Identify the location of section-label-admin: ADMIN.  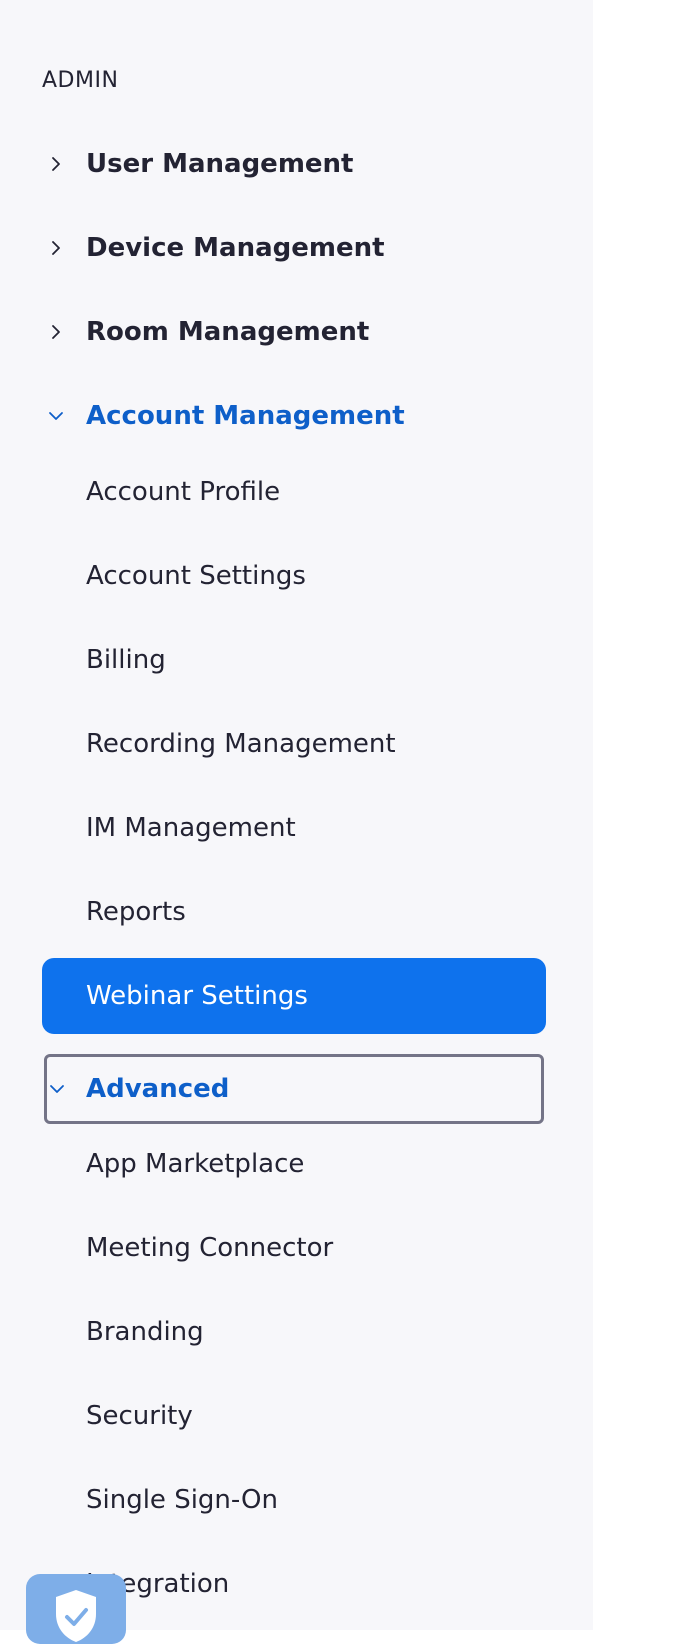
(80, 80).